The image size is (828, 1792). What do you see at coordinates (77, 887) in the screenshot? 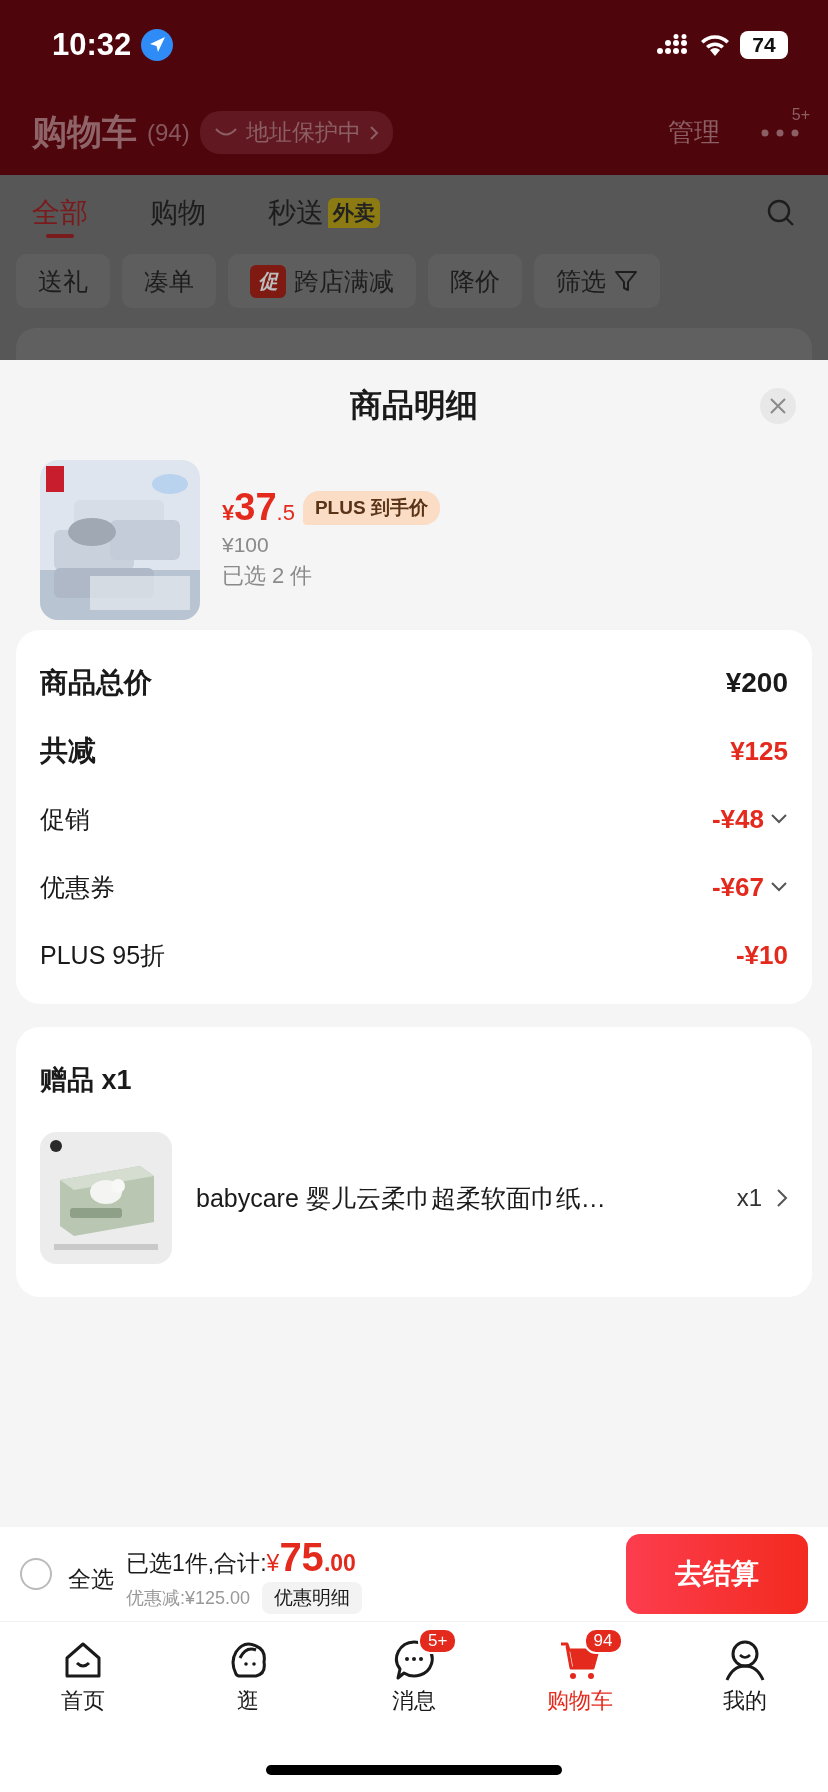
I see `summary-label: 优惠券` at bounding box center [77, 887].